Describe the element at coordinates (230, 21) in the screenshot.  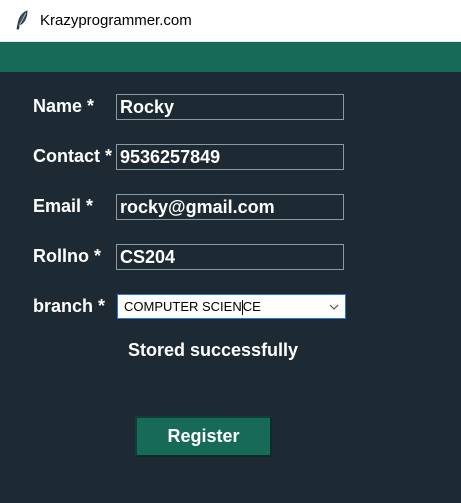
I see `window-titlebar: Krazyprogrammer.com` at that location.